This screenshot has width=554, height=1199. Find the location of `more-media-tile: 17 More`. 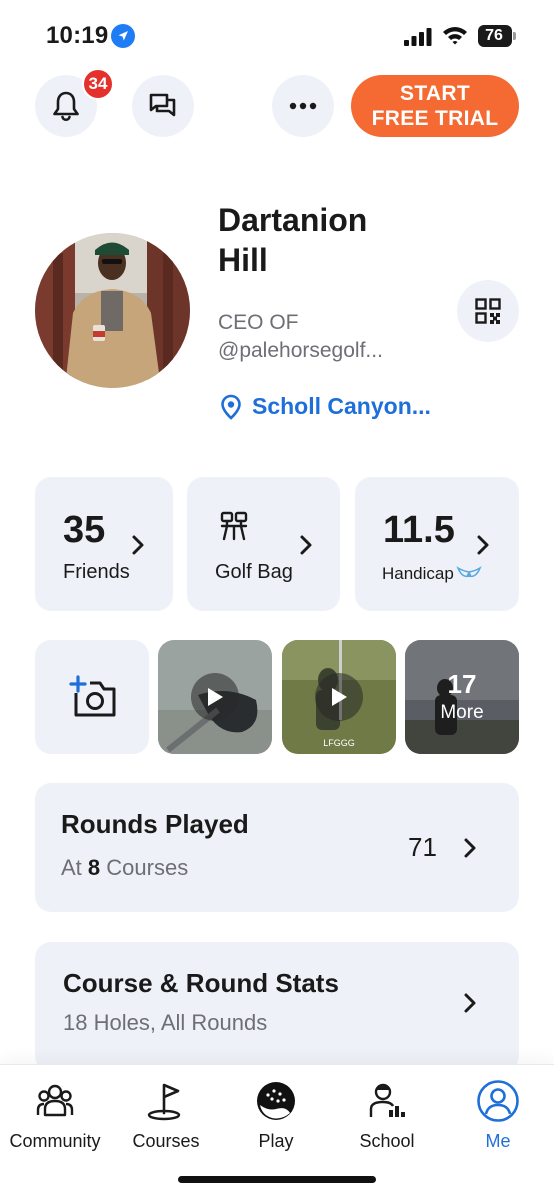

more-media-tile: 17 More is located at coordinates (462, 697).